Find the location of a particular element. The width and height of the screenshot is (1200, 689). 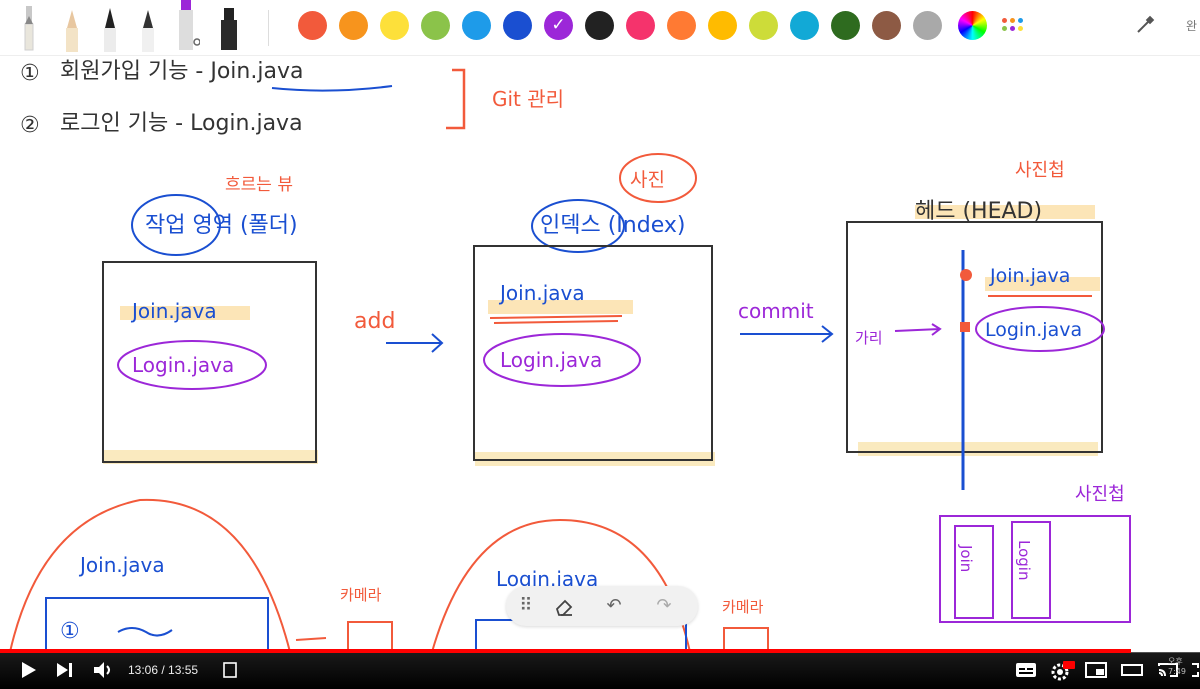

drawing-toolbar: 완 is located at coordinates (600, 28).